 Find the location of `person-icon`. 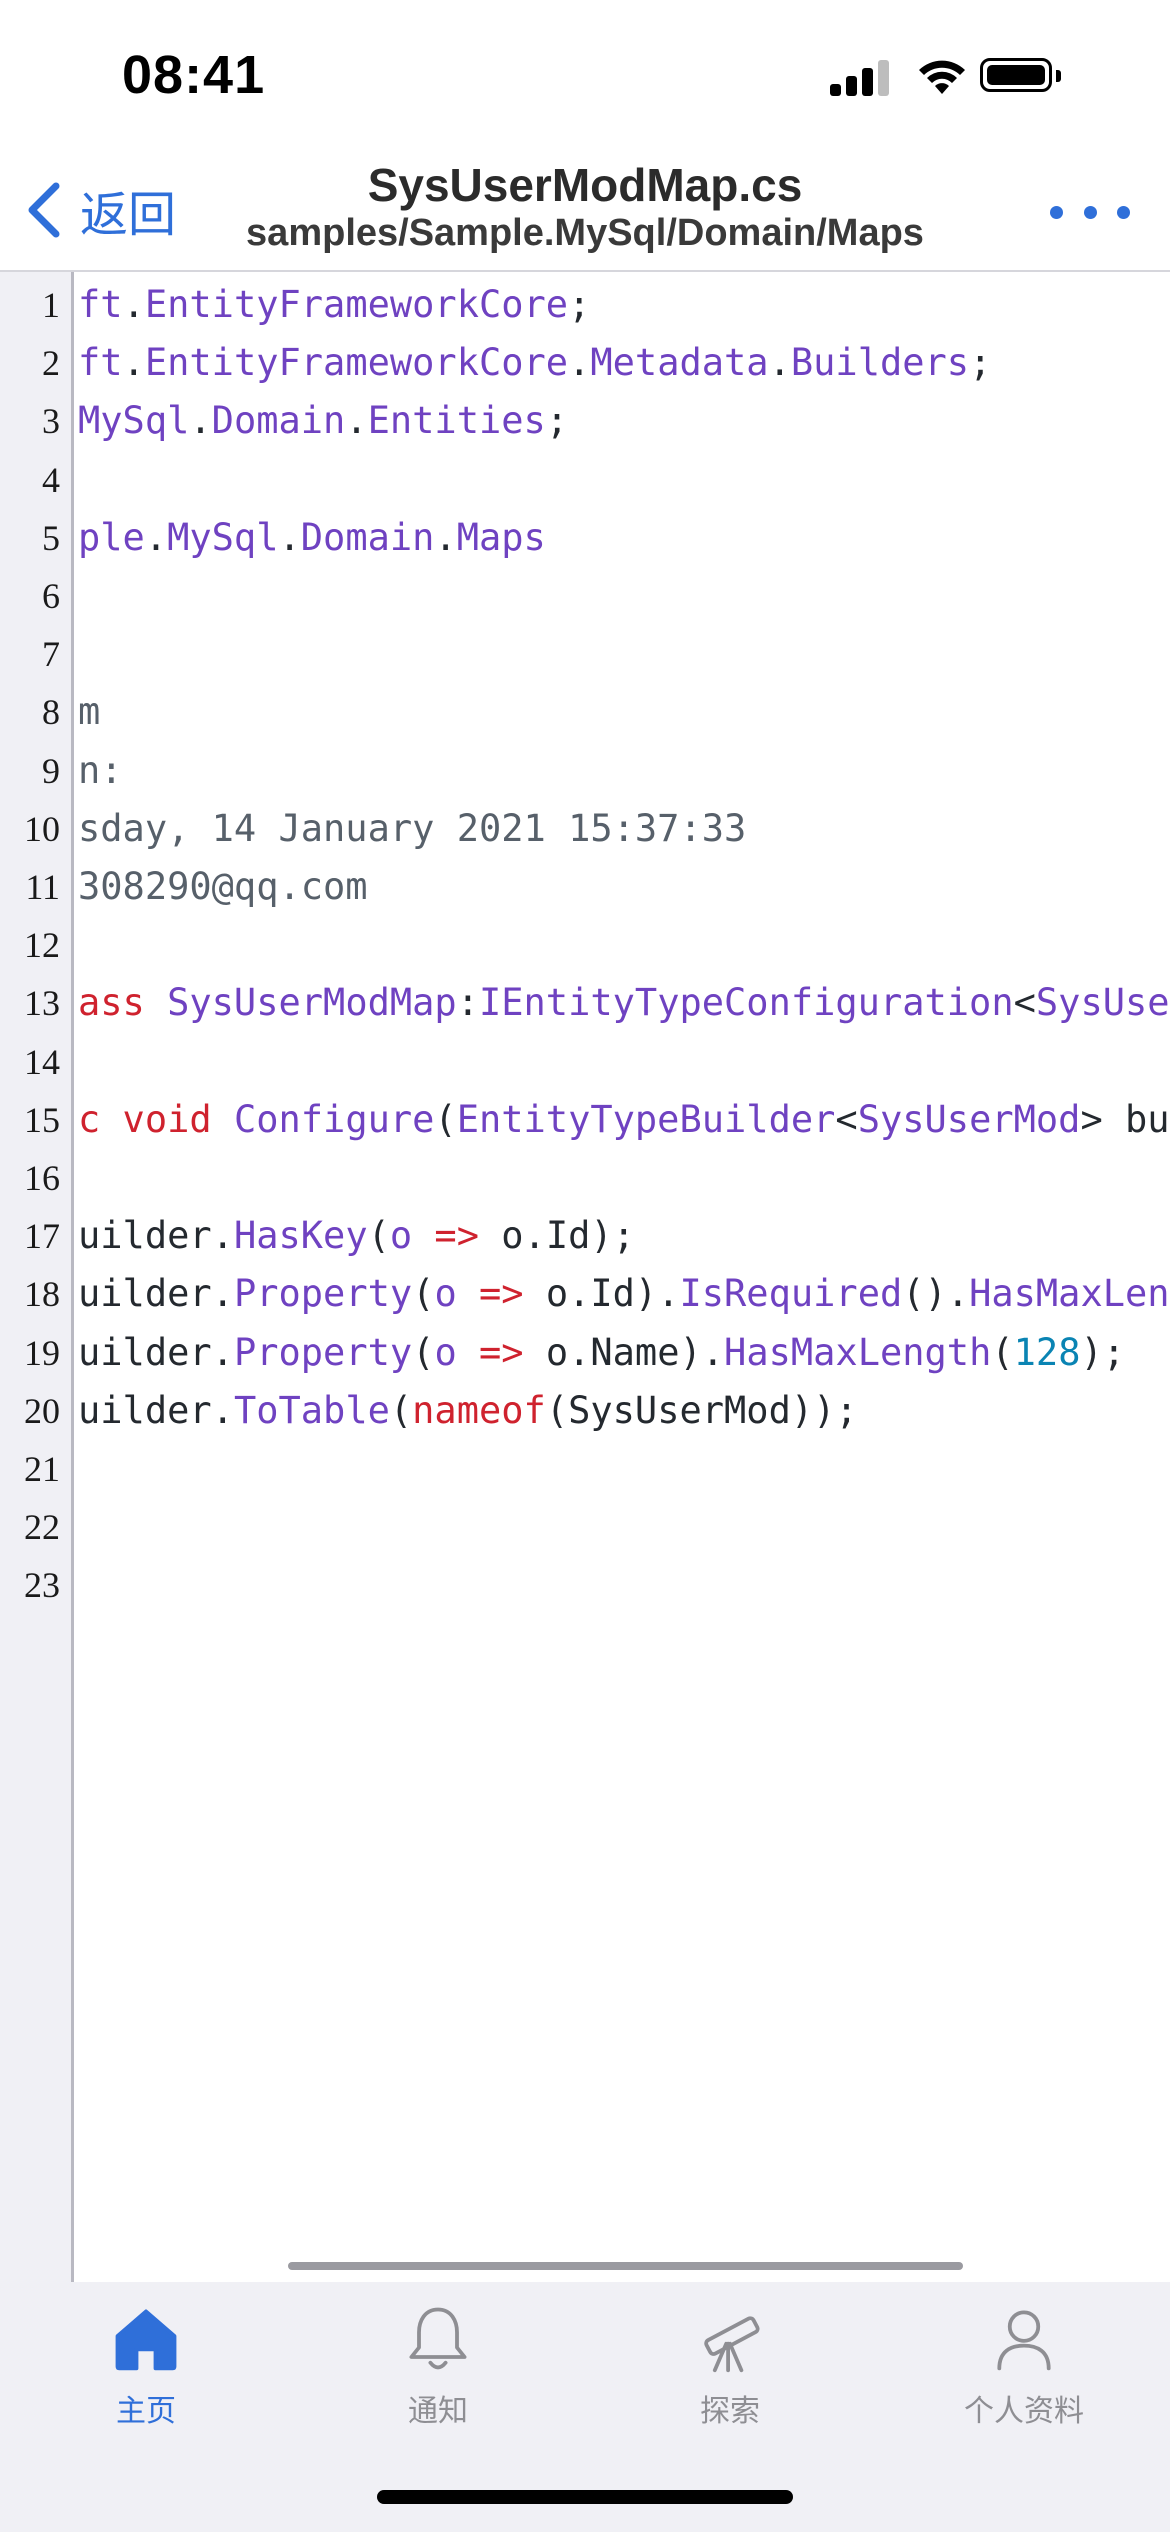

person-icon is located at coordinates (1024, 2340).